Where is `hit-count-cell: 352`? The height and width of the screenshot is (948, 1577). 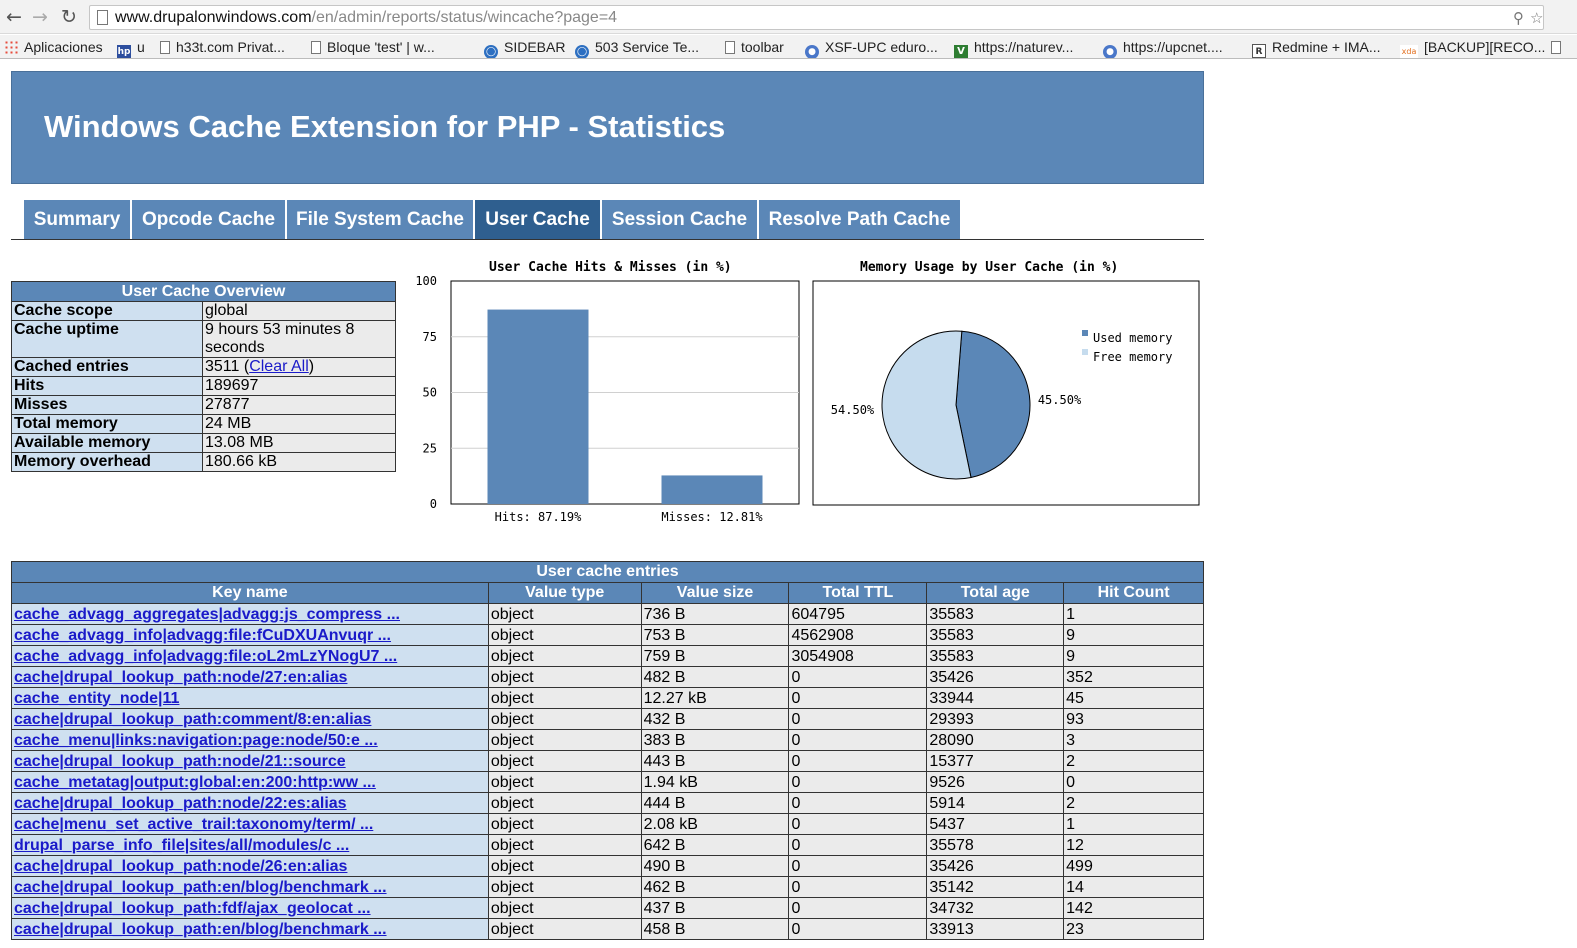
hit-count-cell: 352 is located at coordinates (1133, 677).